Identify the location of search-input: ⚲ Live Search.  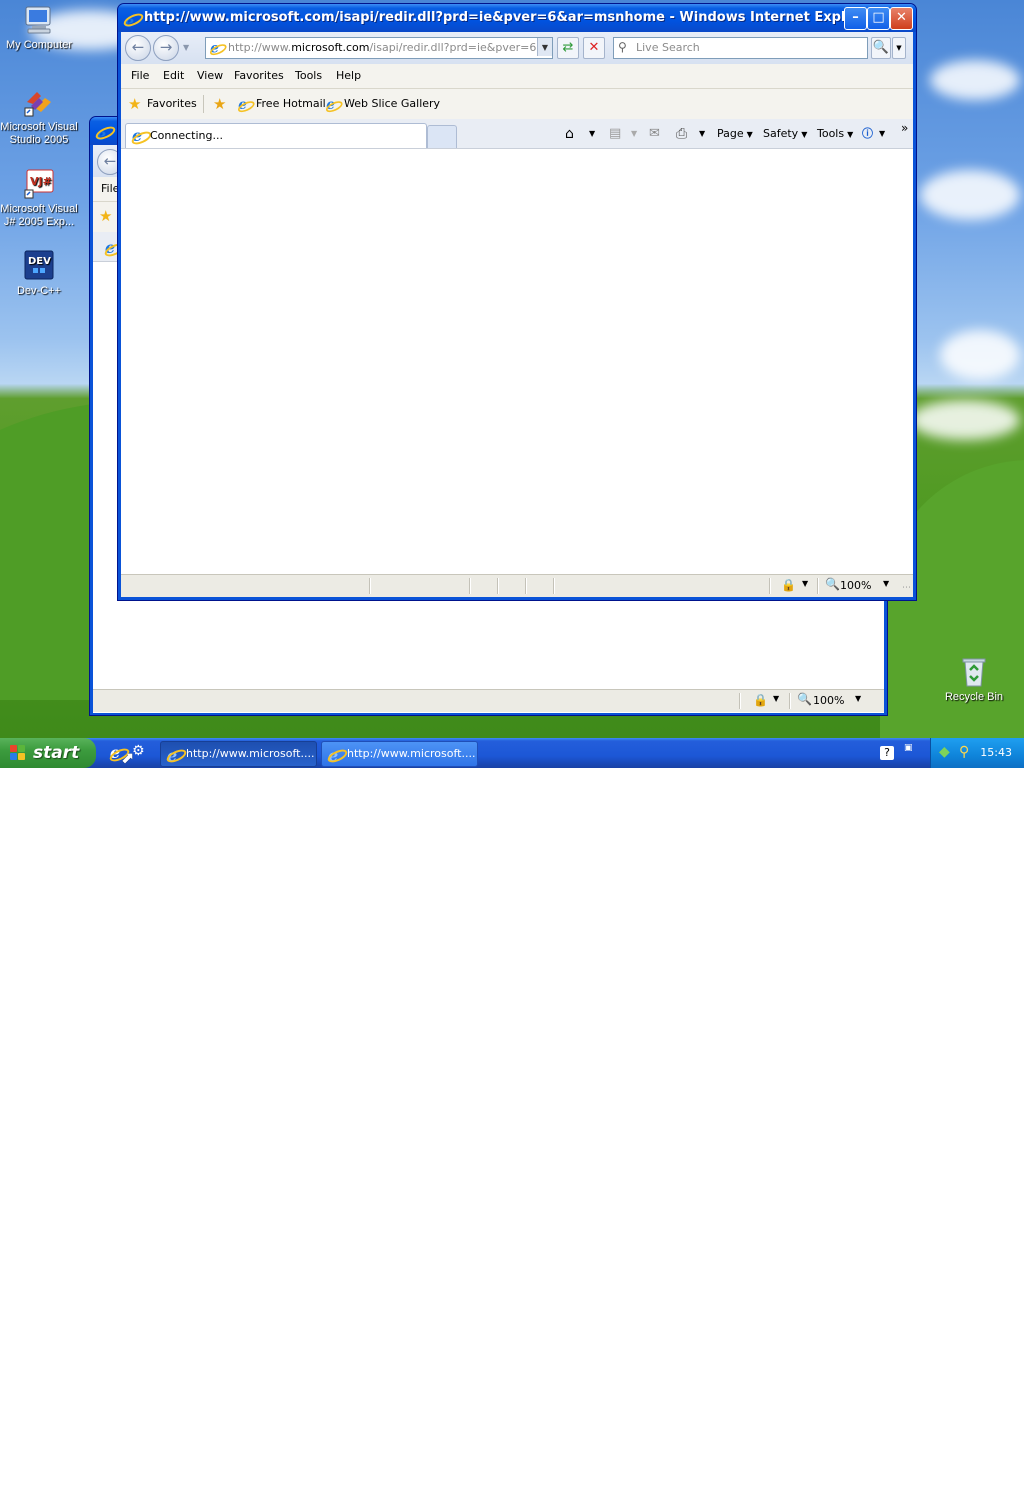
(740, 48).